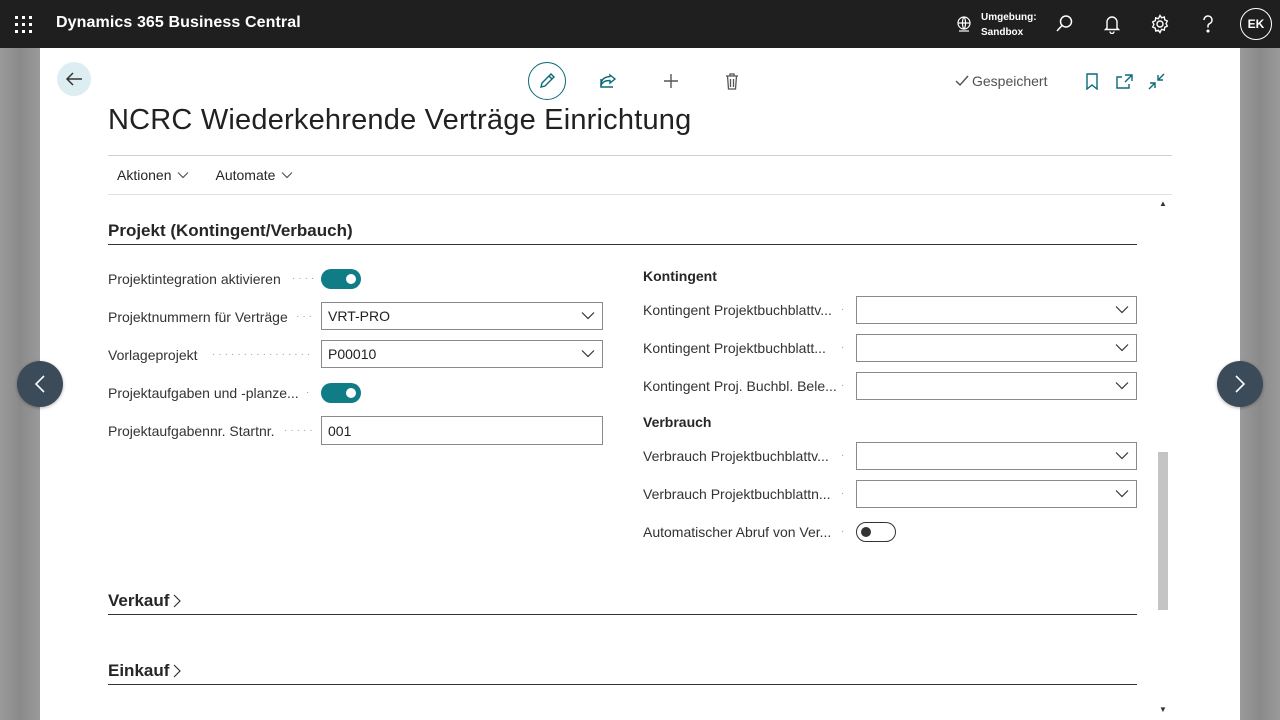 The width and height of the screenshot is (1280, 720). What do you see at coordinates (198, 317) in the screenshot?
I see `field-label-project-numbers: Projektnummern für Verträge` at bounding box center [198, 317].